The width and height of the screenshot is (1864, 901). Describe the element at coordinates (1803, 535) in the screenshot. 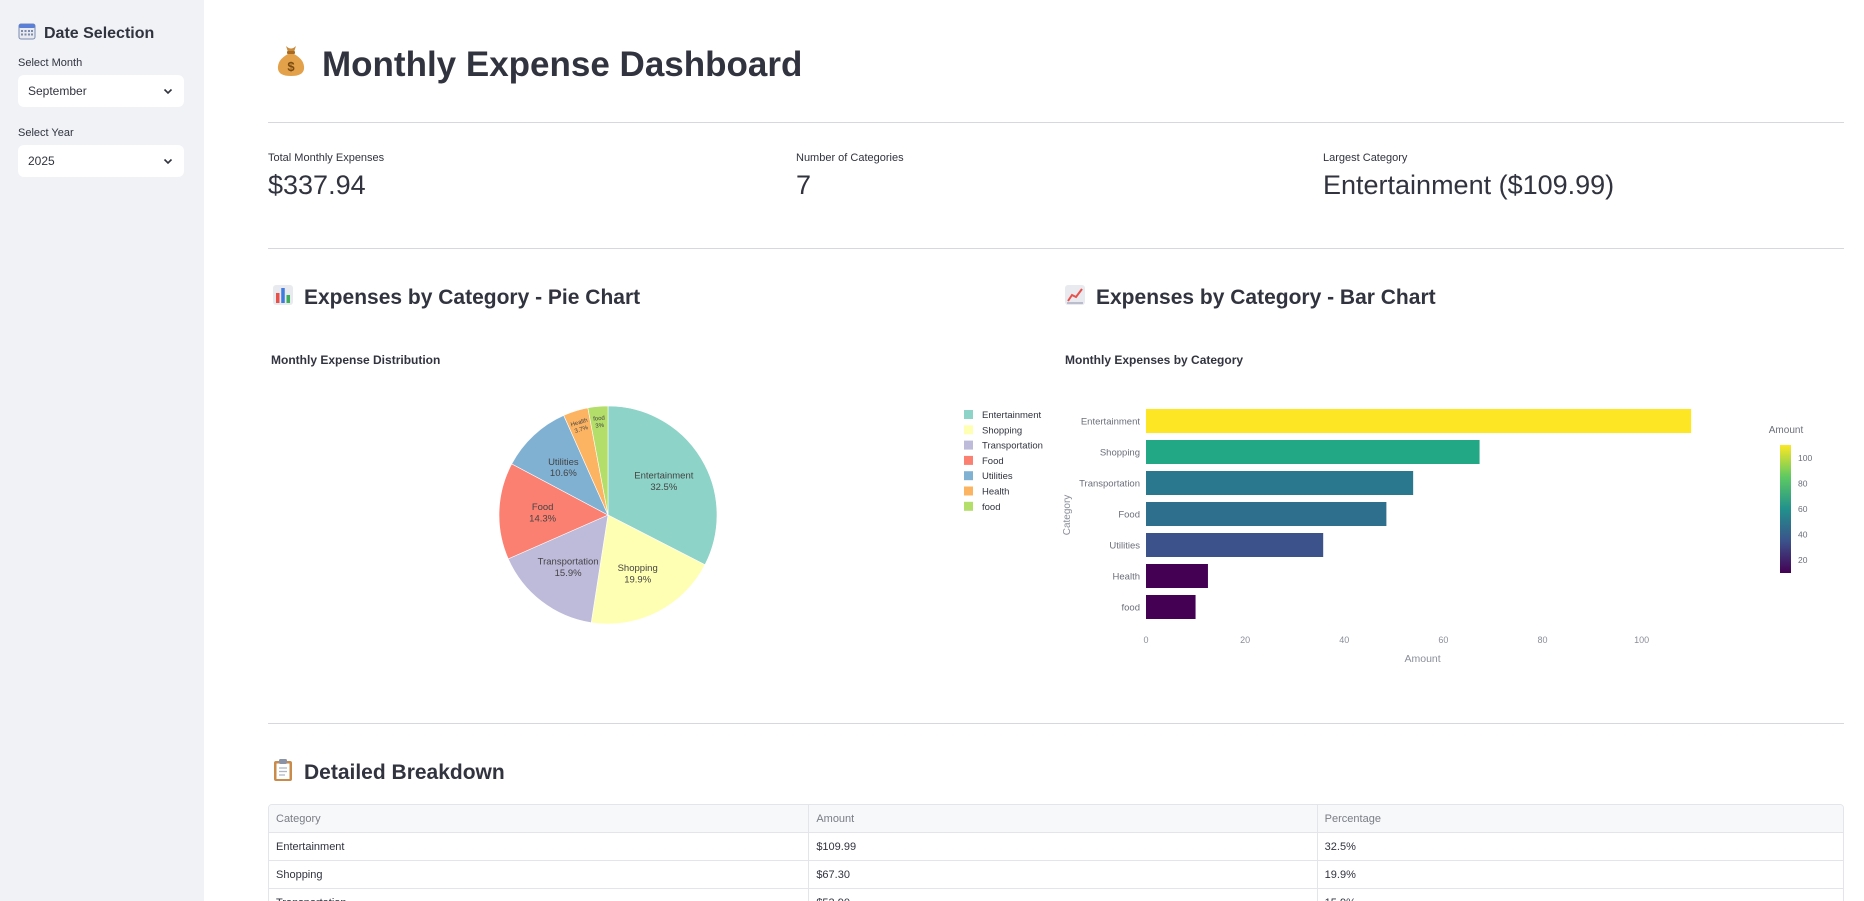

I see `colorbar-tick: 40` at that location.